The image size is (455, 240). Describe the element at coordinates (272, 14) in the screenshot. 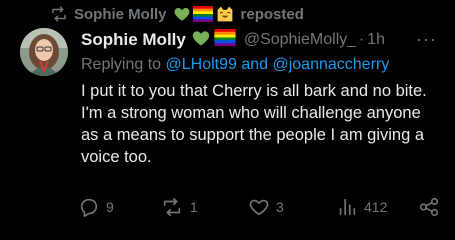

I see `repost-label: reposted` at that location.